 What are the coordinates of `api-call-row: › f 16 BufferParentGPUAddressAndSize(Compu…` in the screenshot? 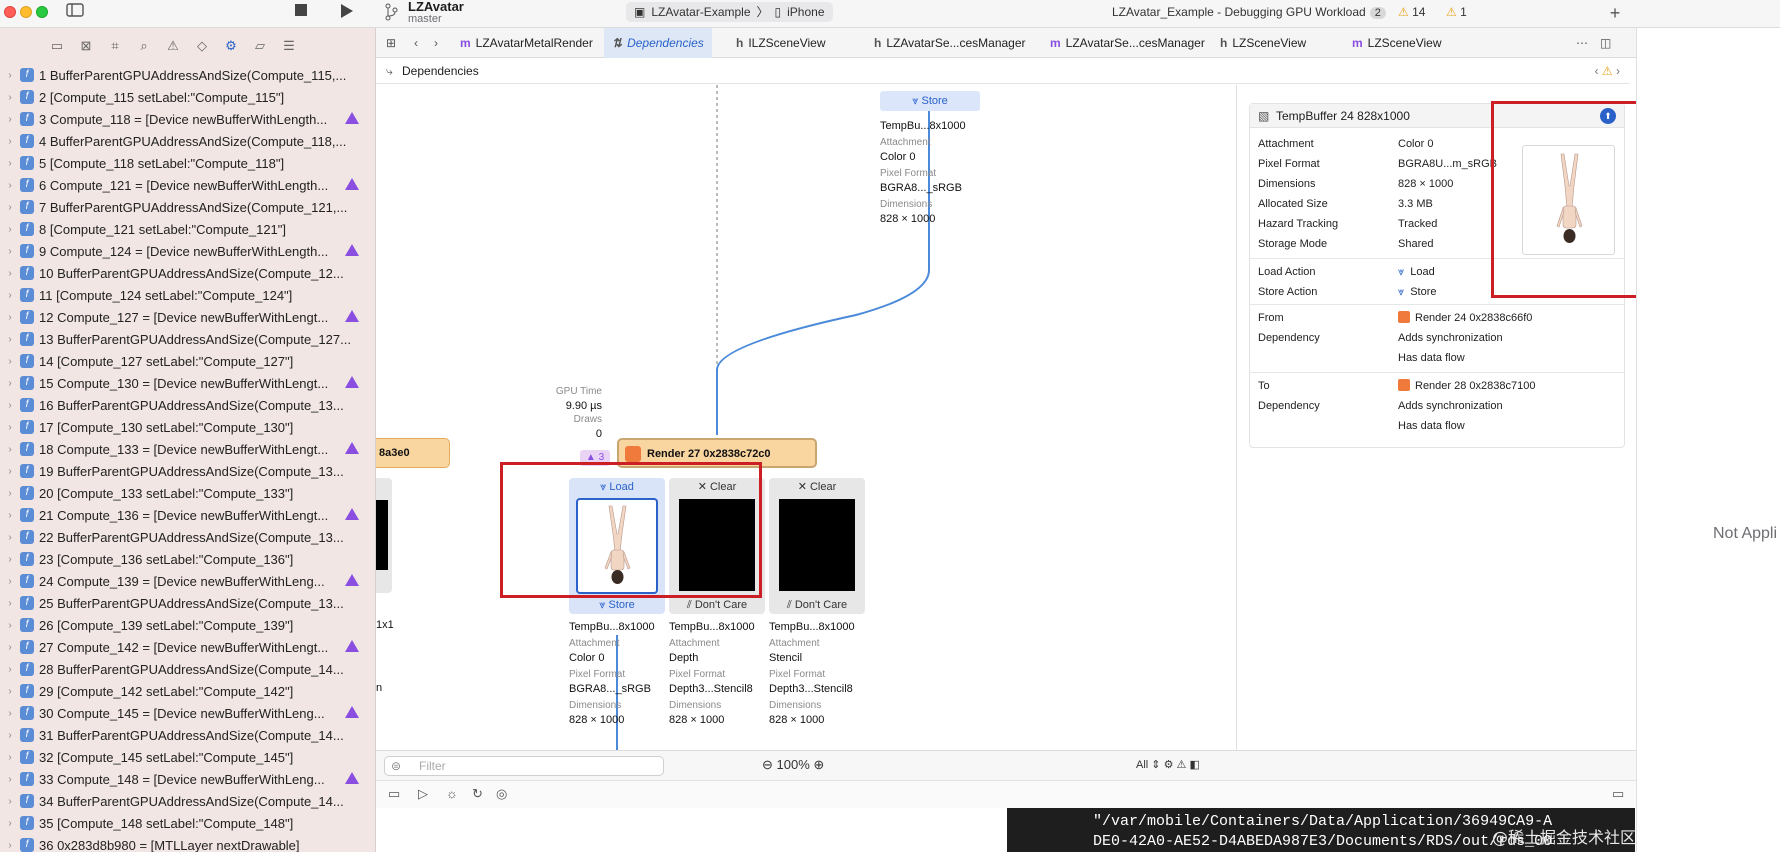 It's located at (187, 405).